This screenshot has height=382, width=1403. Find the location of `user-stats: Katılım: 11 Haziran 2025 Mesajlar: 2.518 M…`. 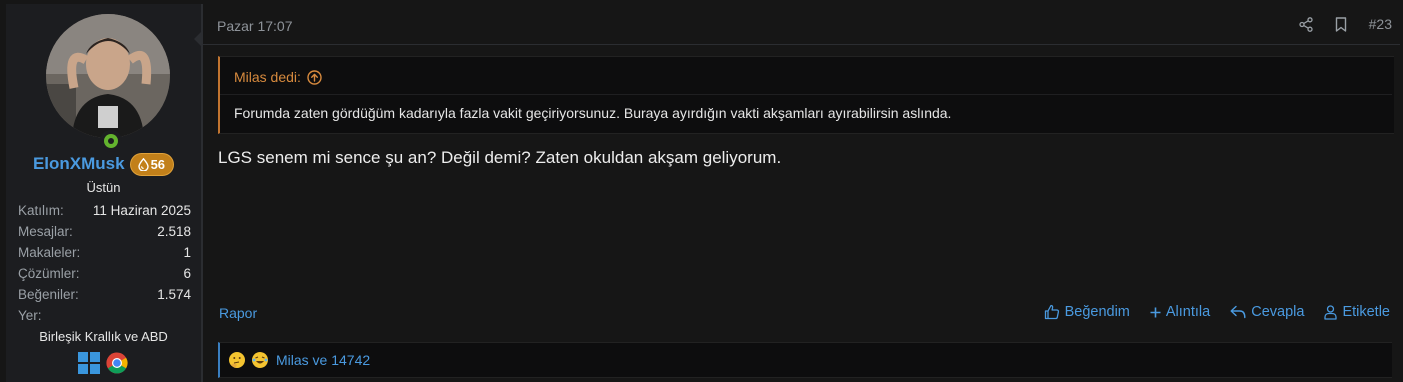

user-stats: Katılım: 11 Haziran 2025 Mesajlar: 2.518 M… is located at coordinates (104, 263).